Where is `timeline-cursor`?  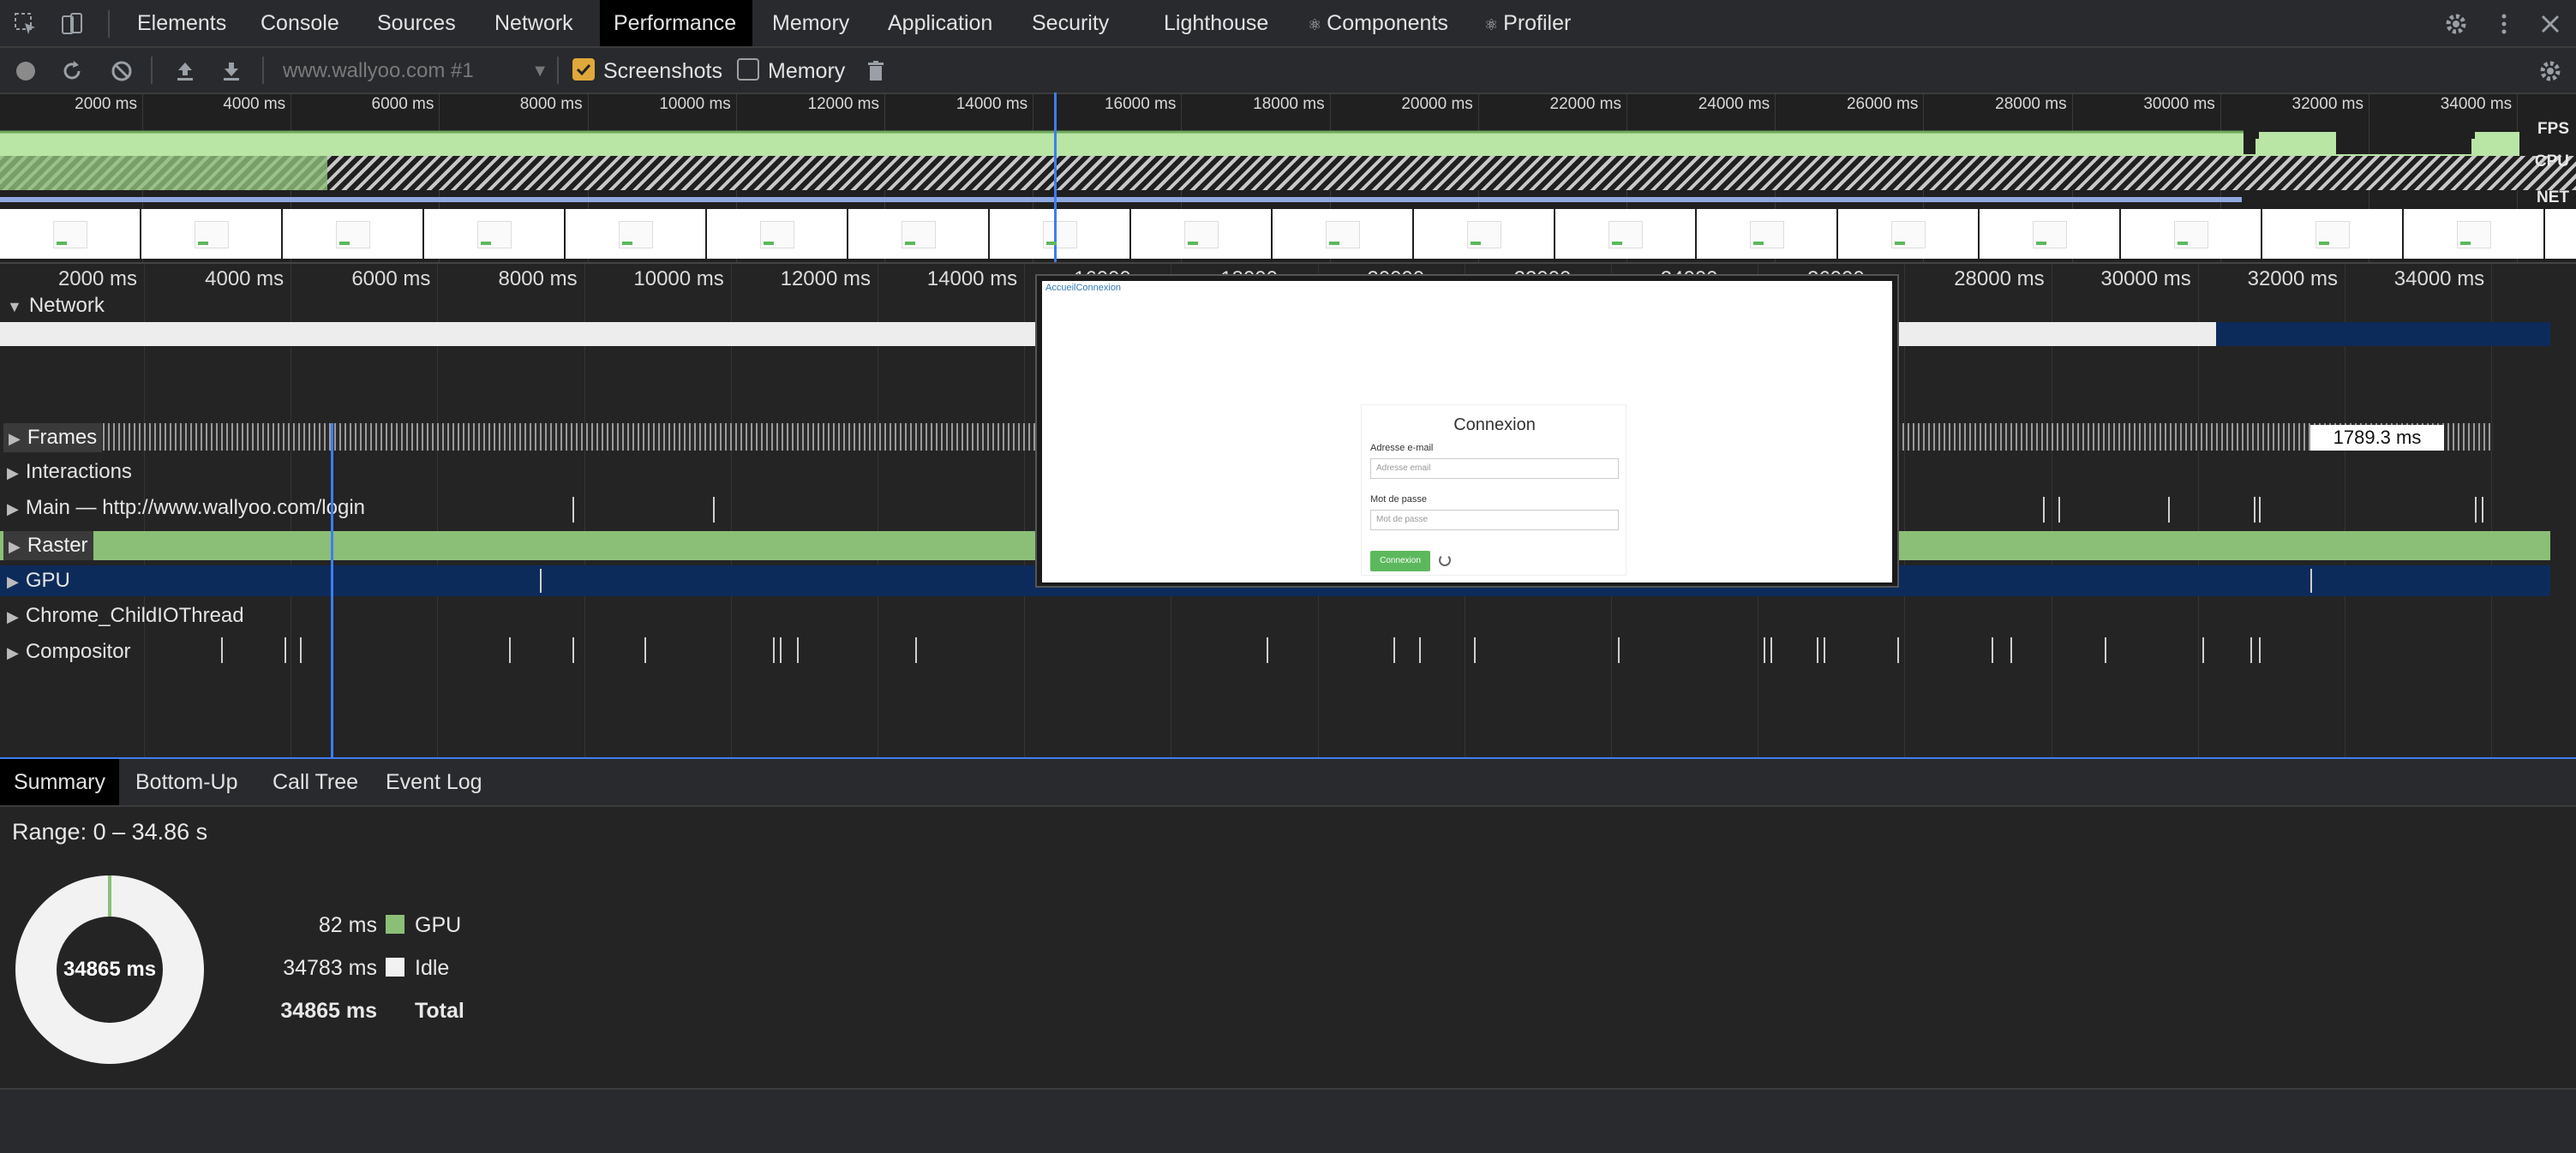 timeline-cursor is located at coordinates (332, 590).